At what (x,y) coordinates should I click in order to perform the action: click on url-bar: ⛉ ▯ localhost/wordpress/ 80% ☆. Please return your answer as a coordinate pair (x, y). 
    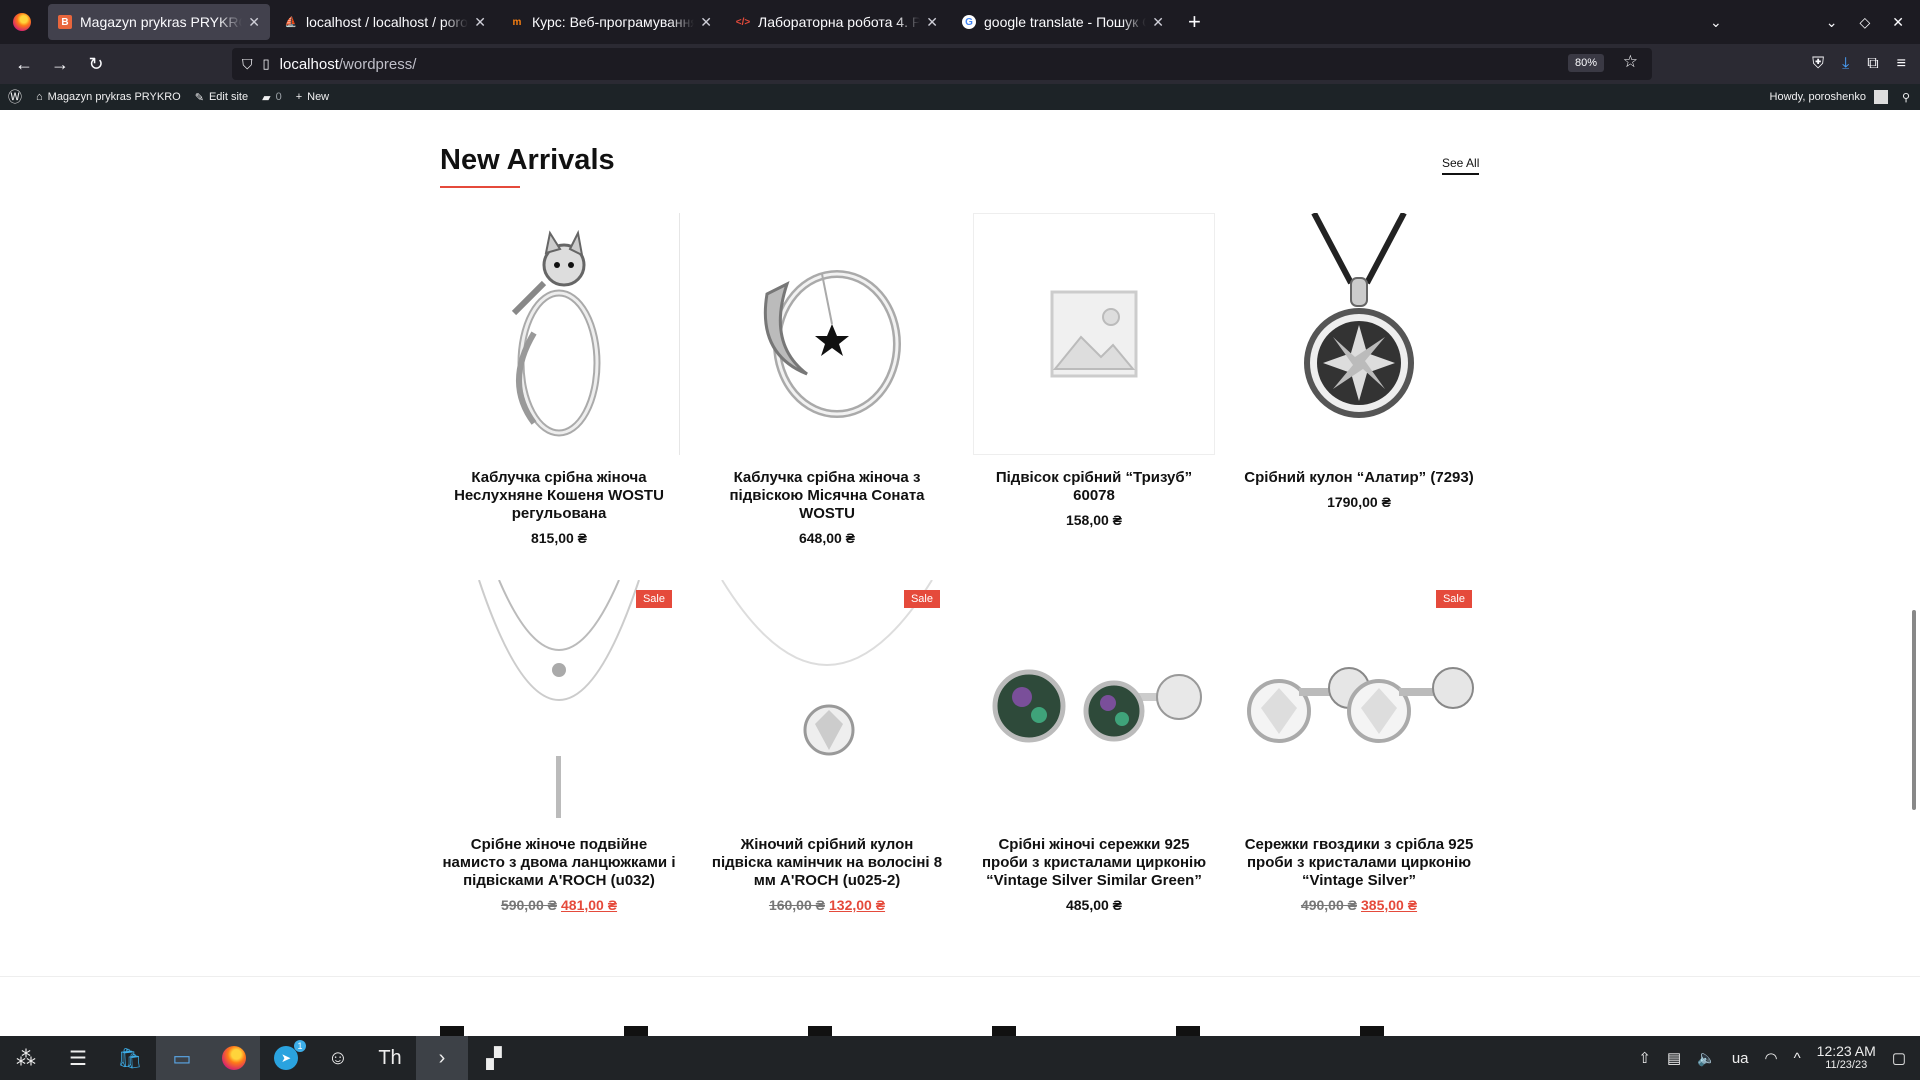
    Looking at the image, I should click on (942, 64).